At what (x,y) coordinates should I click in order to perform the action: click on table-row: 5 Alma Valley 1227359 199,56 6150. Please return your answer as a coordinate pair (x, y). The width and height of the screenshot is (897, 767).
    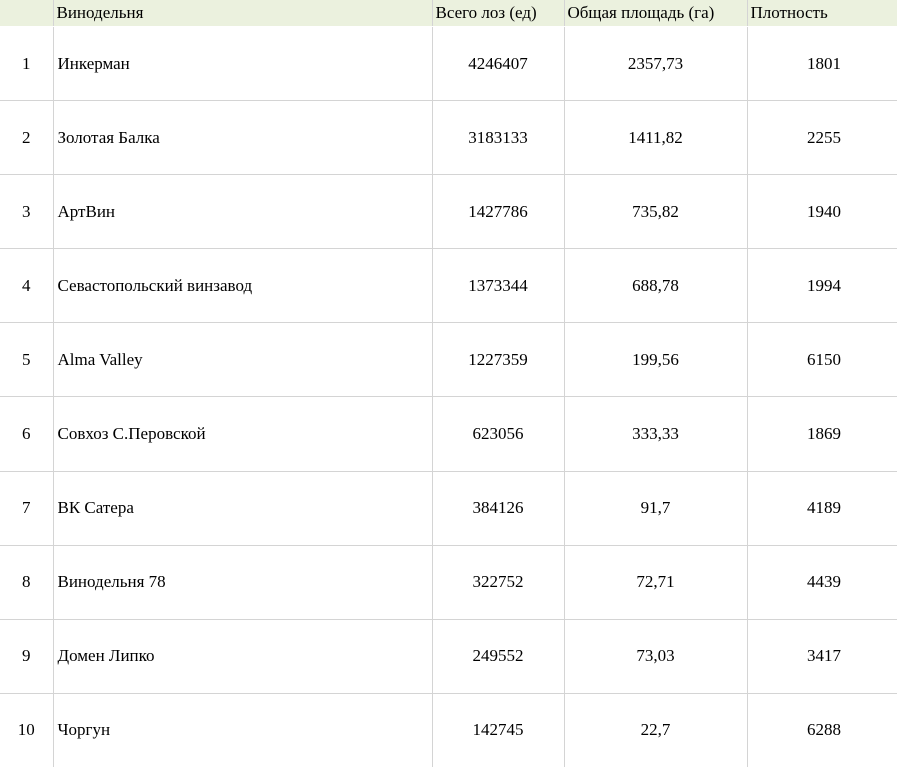
    Looking at the image, I should click on (448, 360).